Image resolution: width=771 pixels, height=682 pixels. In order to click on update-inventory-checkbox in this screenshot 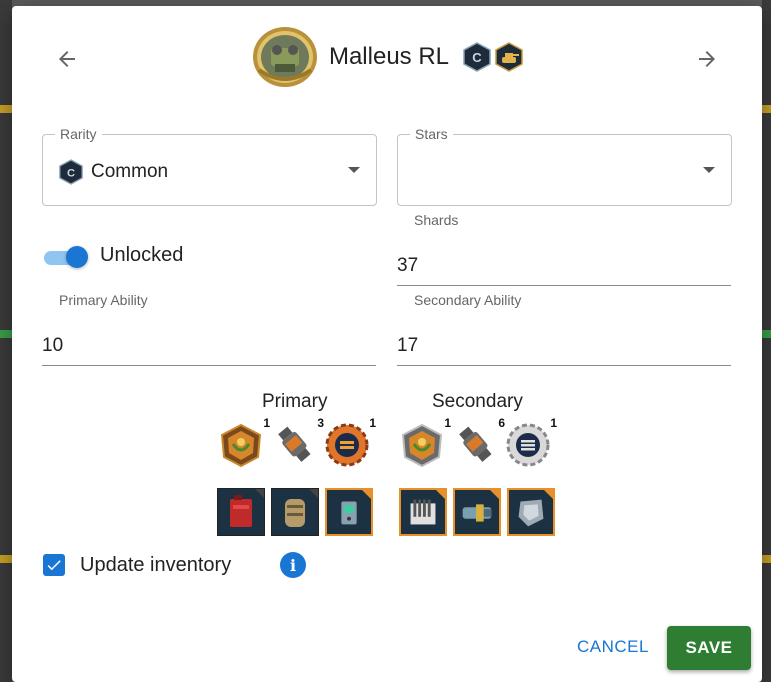, I will do `click(54, 565)`.